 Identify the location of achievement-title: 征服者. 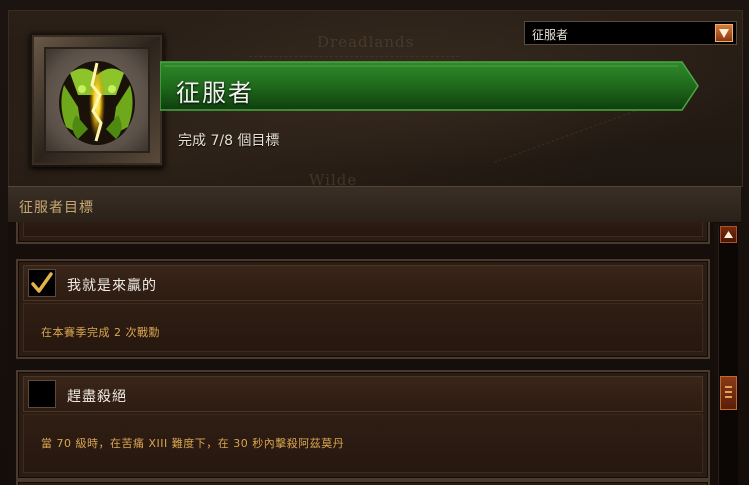
(215, 93).